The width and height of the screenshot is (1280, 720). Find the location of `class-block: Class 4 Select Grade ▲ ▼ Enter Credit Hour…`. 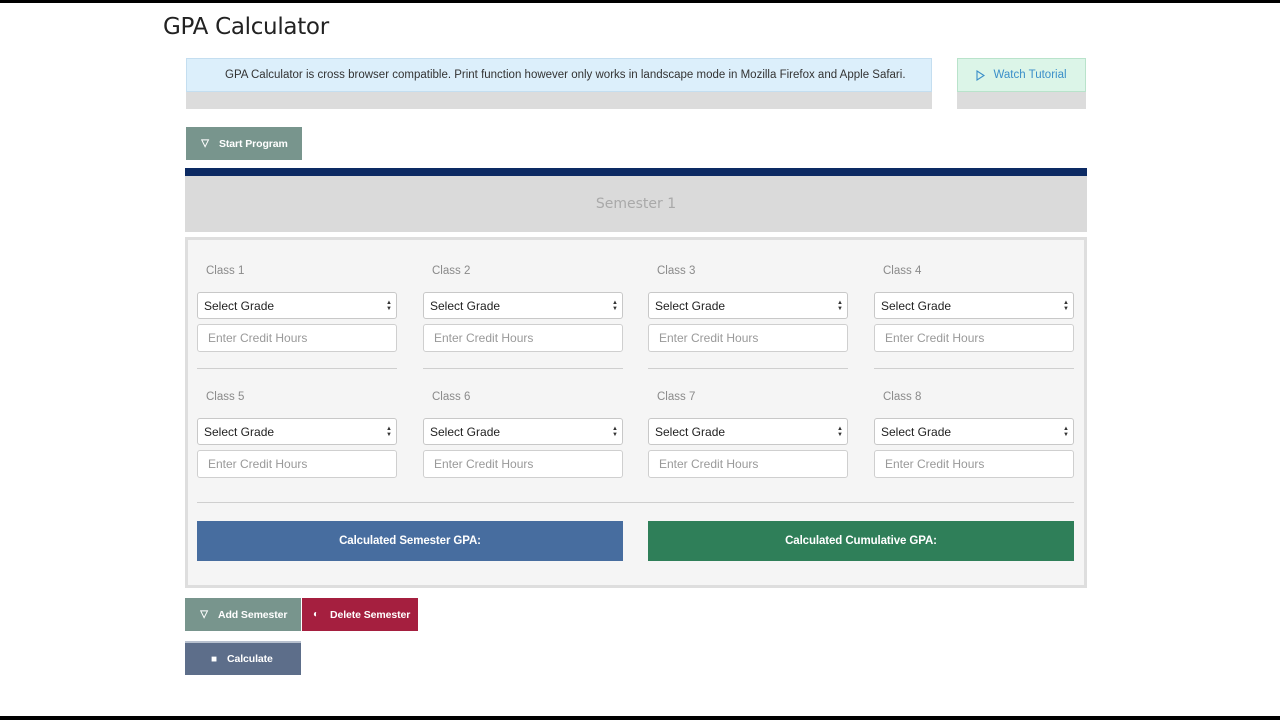

class-block: Class 4 Select Grade ▲ ▼ Enter Credit Hour… is located at coordinates (974, 308).